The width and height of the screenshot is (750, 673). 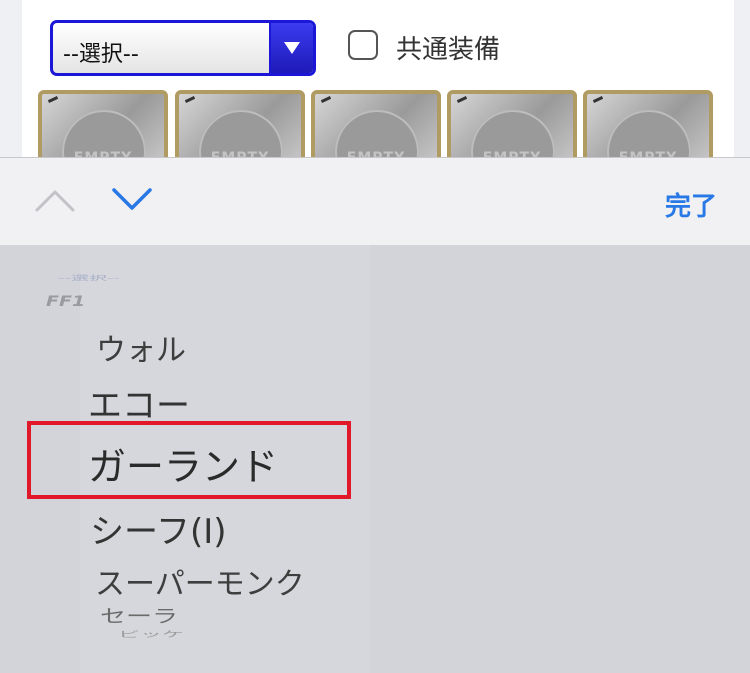 What do you see at coordinates (363, 45) in the screenshot?
I see `common-equipment-checkbox` at bounding box center [363, 45].